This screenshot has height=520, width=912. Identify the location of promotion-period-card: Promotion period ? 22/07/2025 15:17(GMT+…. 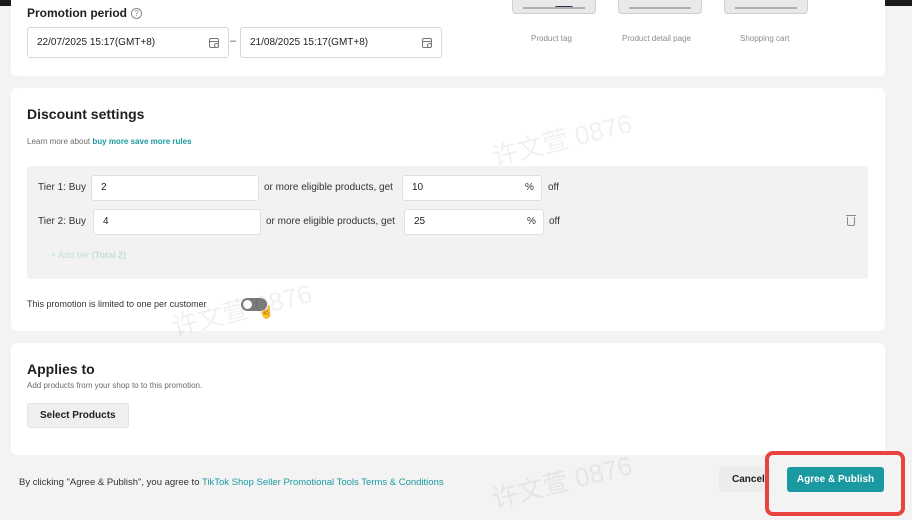
(448, 38).